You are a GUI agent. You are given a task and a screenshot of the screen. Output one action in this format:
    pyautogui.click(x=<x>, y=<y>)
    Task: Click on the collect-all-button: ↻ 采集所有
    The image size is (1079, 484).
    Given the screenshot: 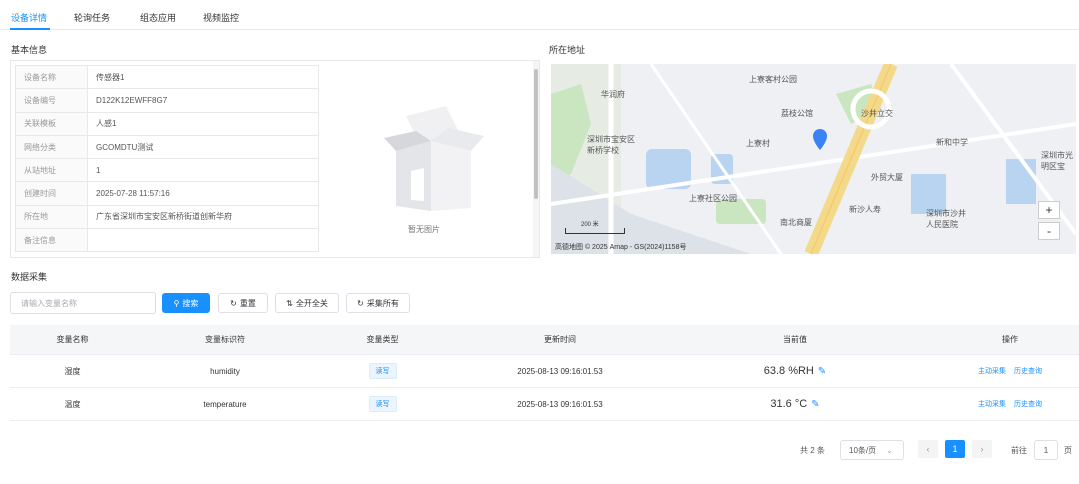 What is the action you would take?
    pyautogui.click(x=378, y=303)
    